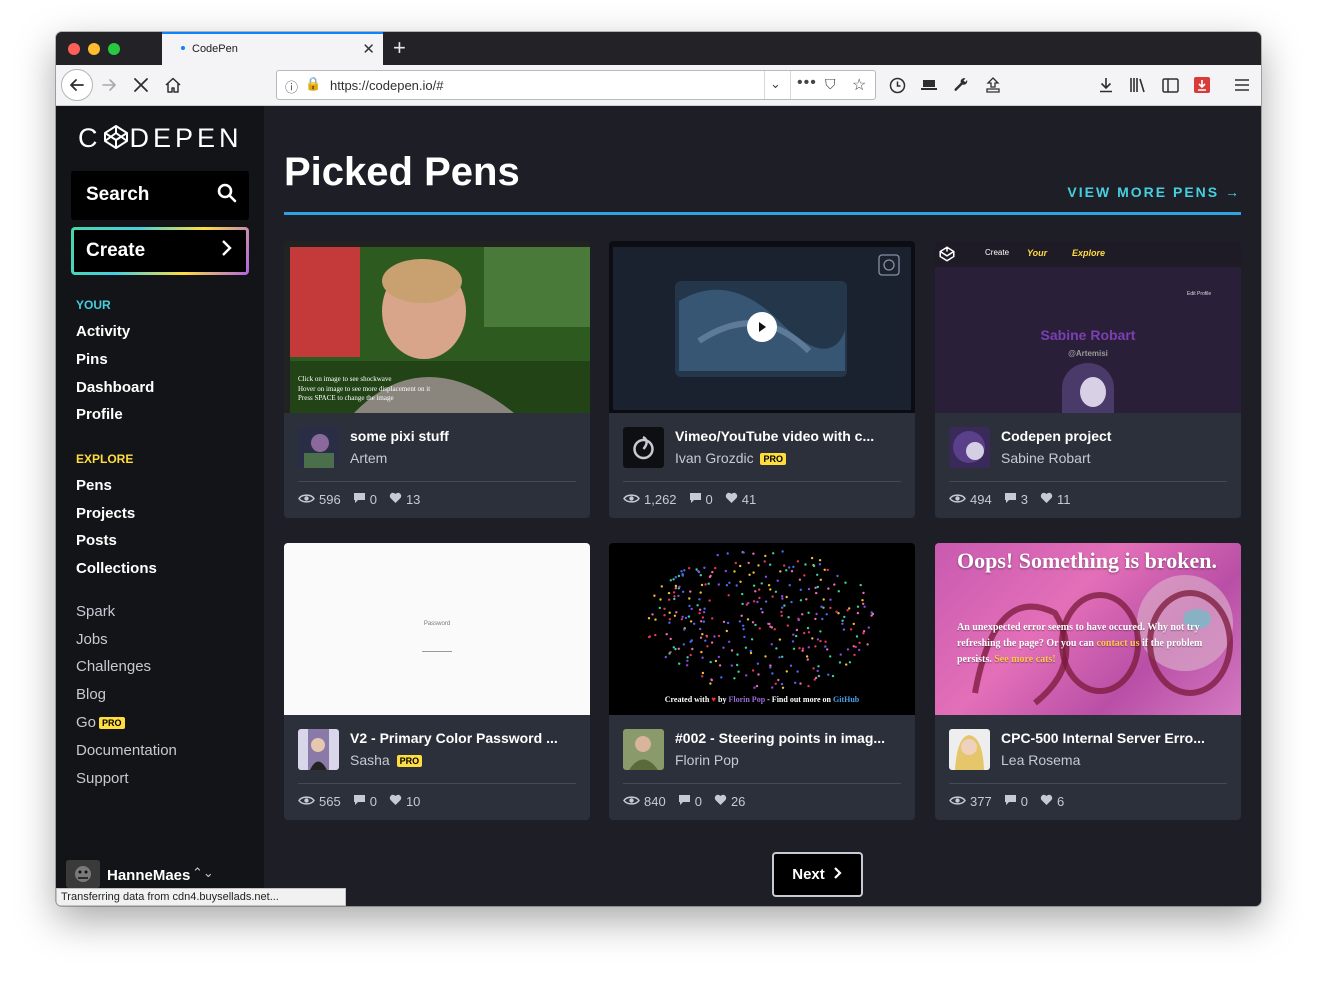  I want to click on menu-button, so click(1242, 85).